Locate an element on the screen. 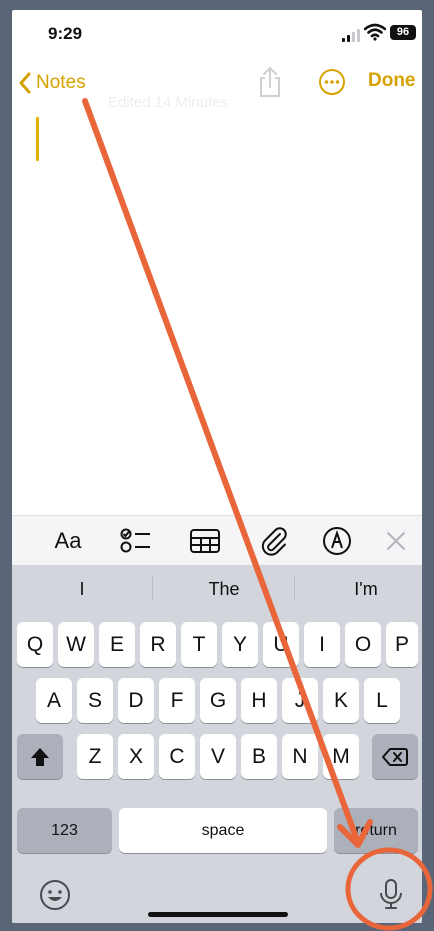 This screenshot has width=434, height=931. delete-key is located at coordinates (395, 756).